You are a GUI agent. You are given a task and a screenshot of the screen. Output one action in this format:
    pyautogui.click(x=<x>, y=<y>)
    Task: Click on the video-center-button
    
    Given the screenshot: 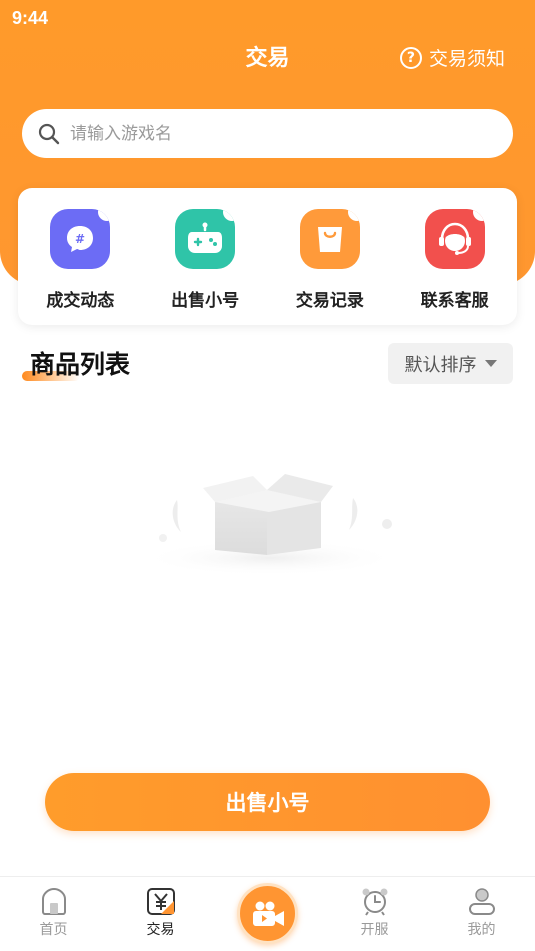 What is the action you would take?
    pyautogui.click(x=267, y=913)
    